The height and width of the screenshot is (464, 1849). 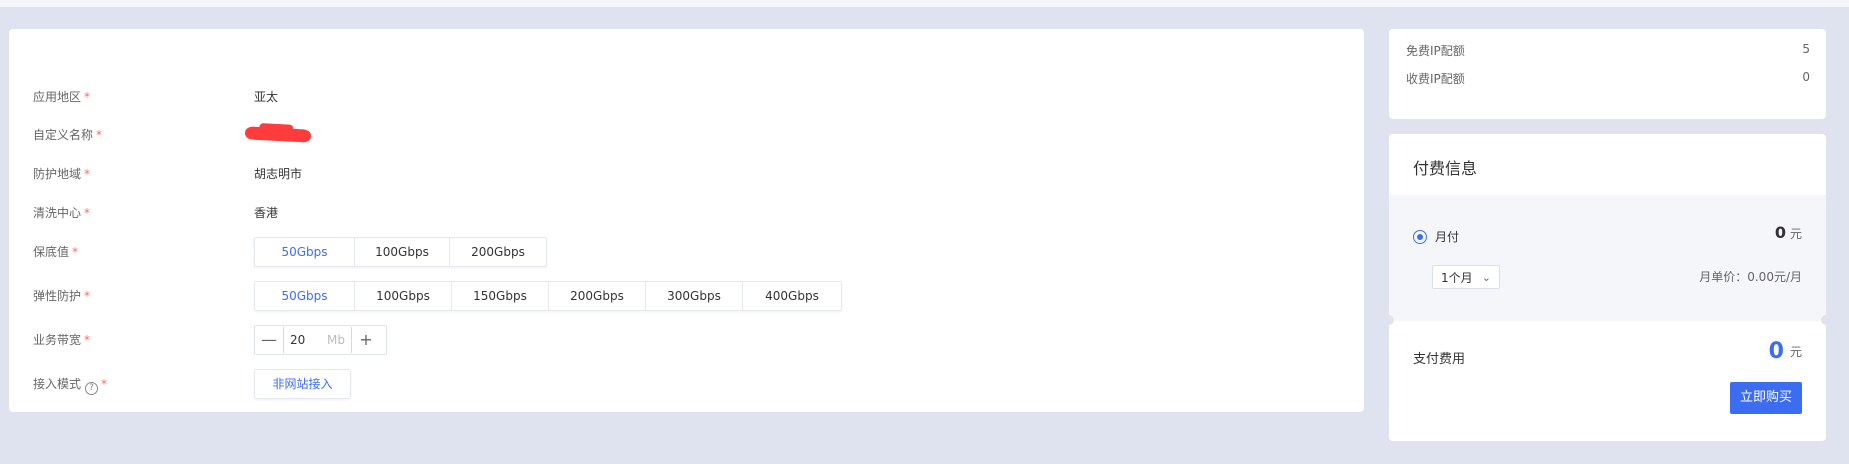 I want to click on buy-now-button: 立即购买, so click(x=1766, y=398).